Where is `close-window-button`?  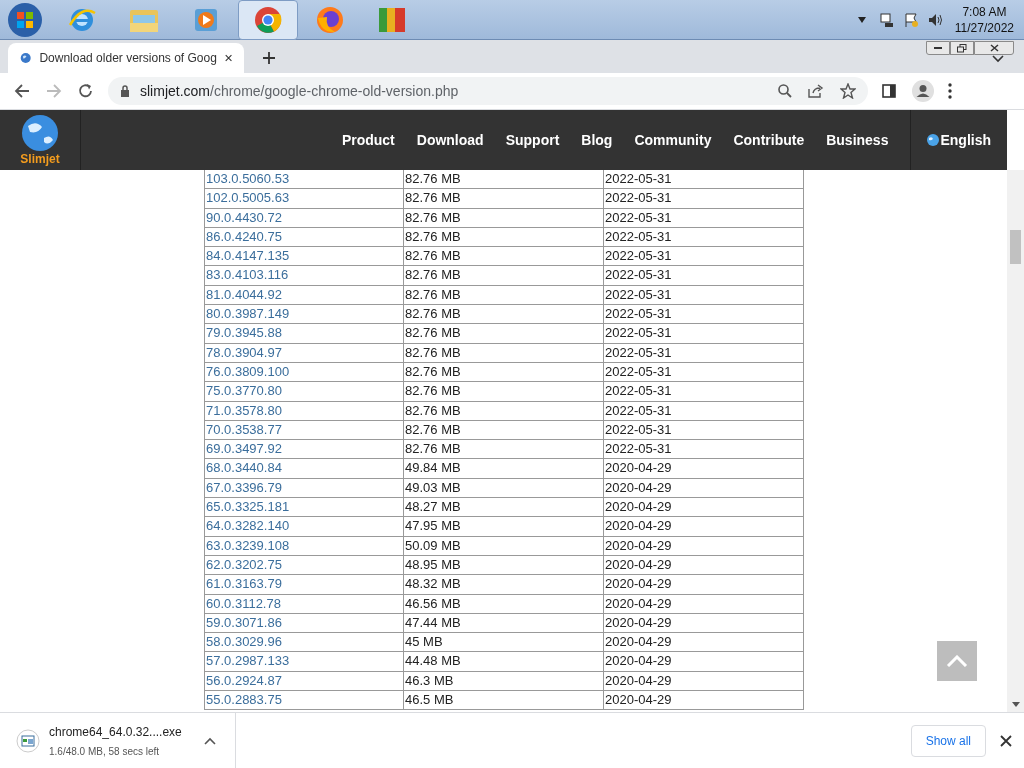 close-window-button is located at coordinates (994, 48).